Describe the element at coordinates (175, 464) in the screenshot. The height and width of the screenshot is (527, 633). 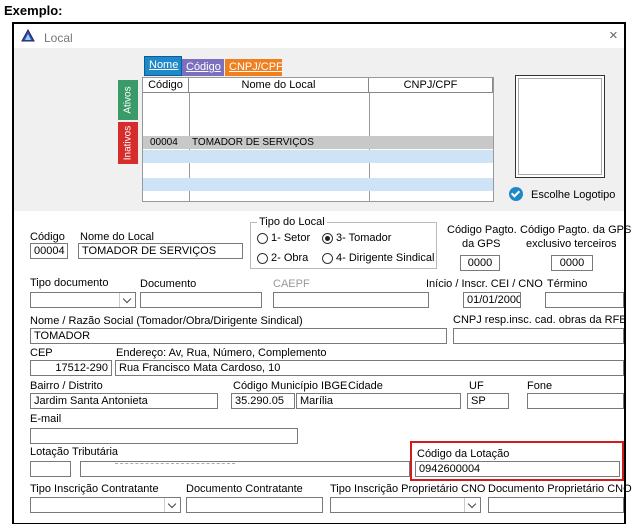
I see `redacted-mark` at that location.